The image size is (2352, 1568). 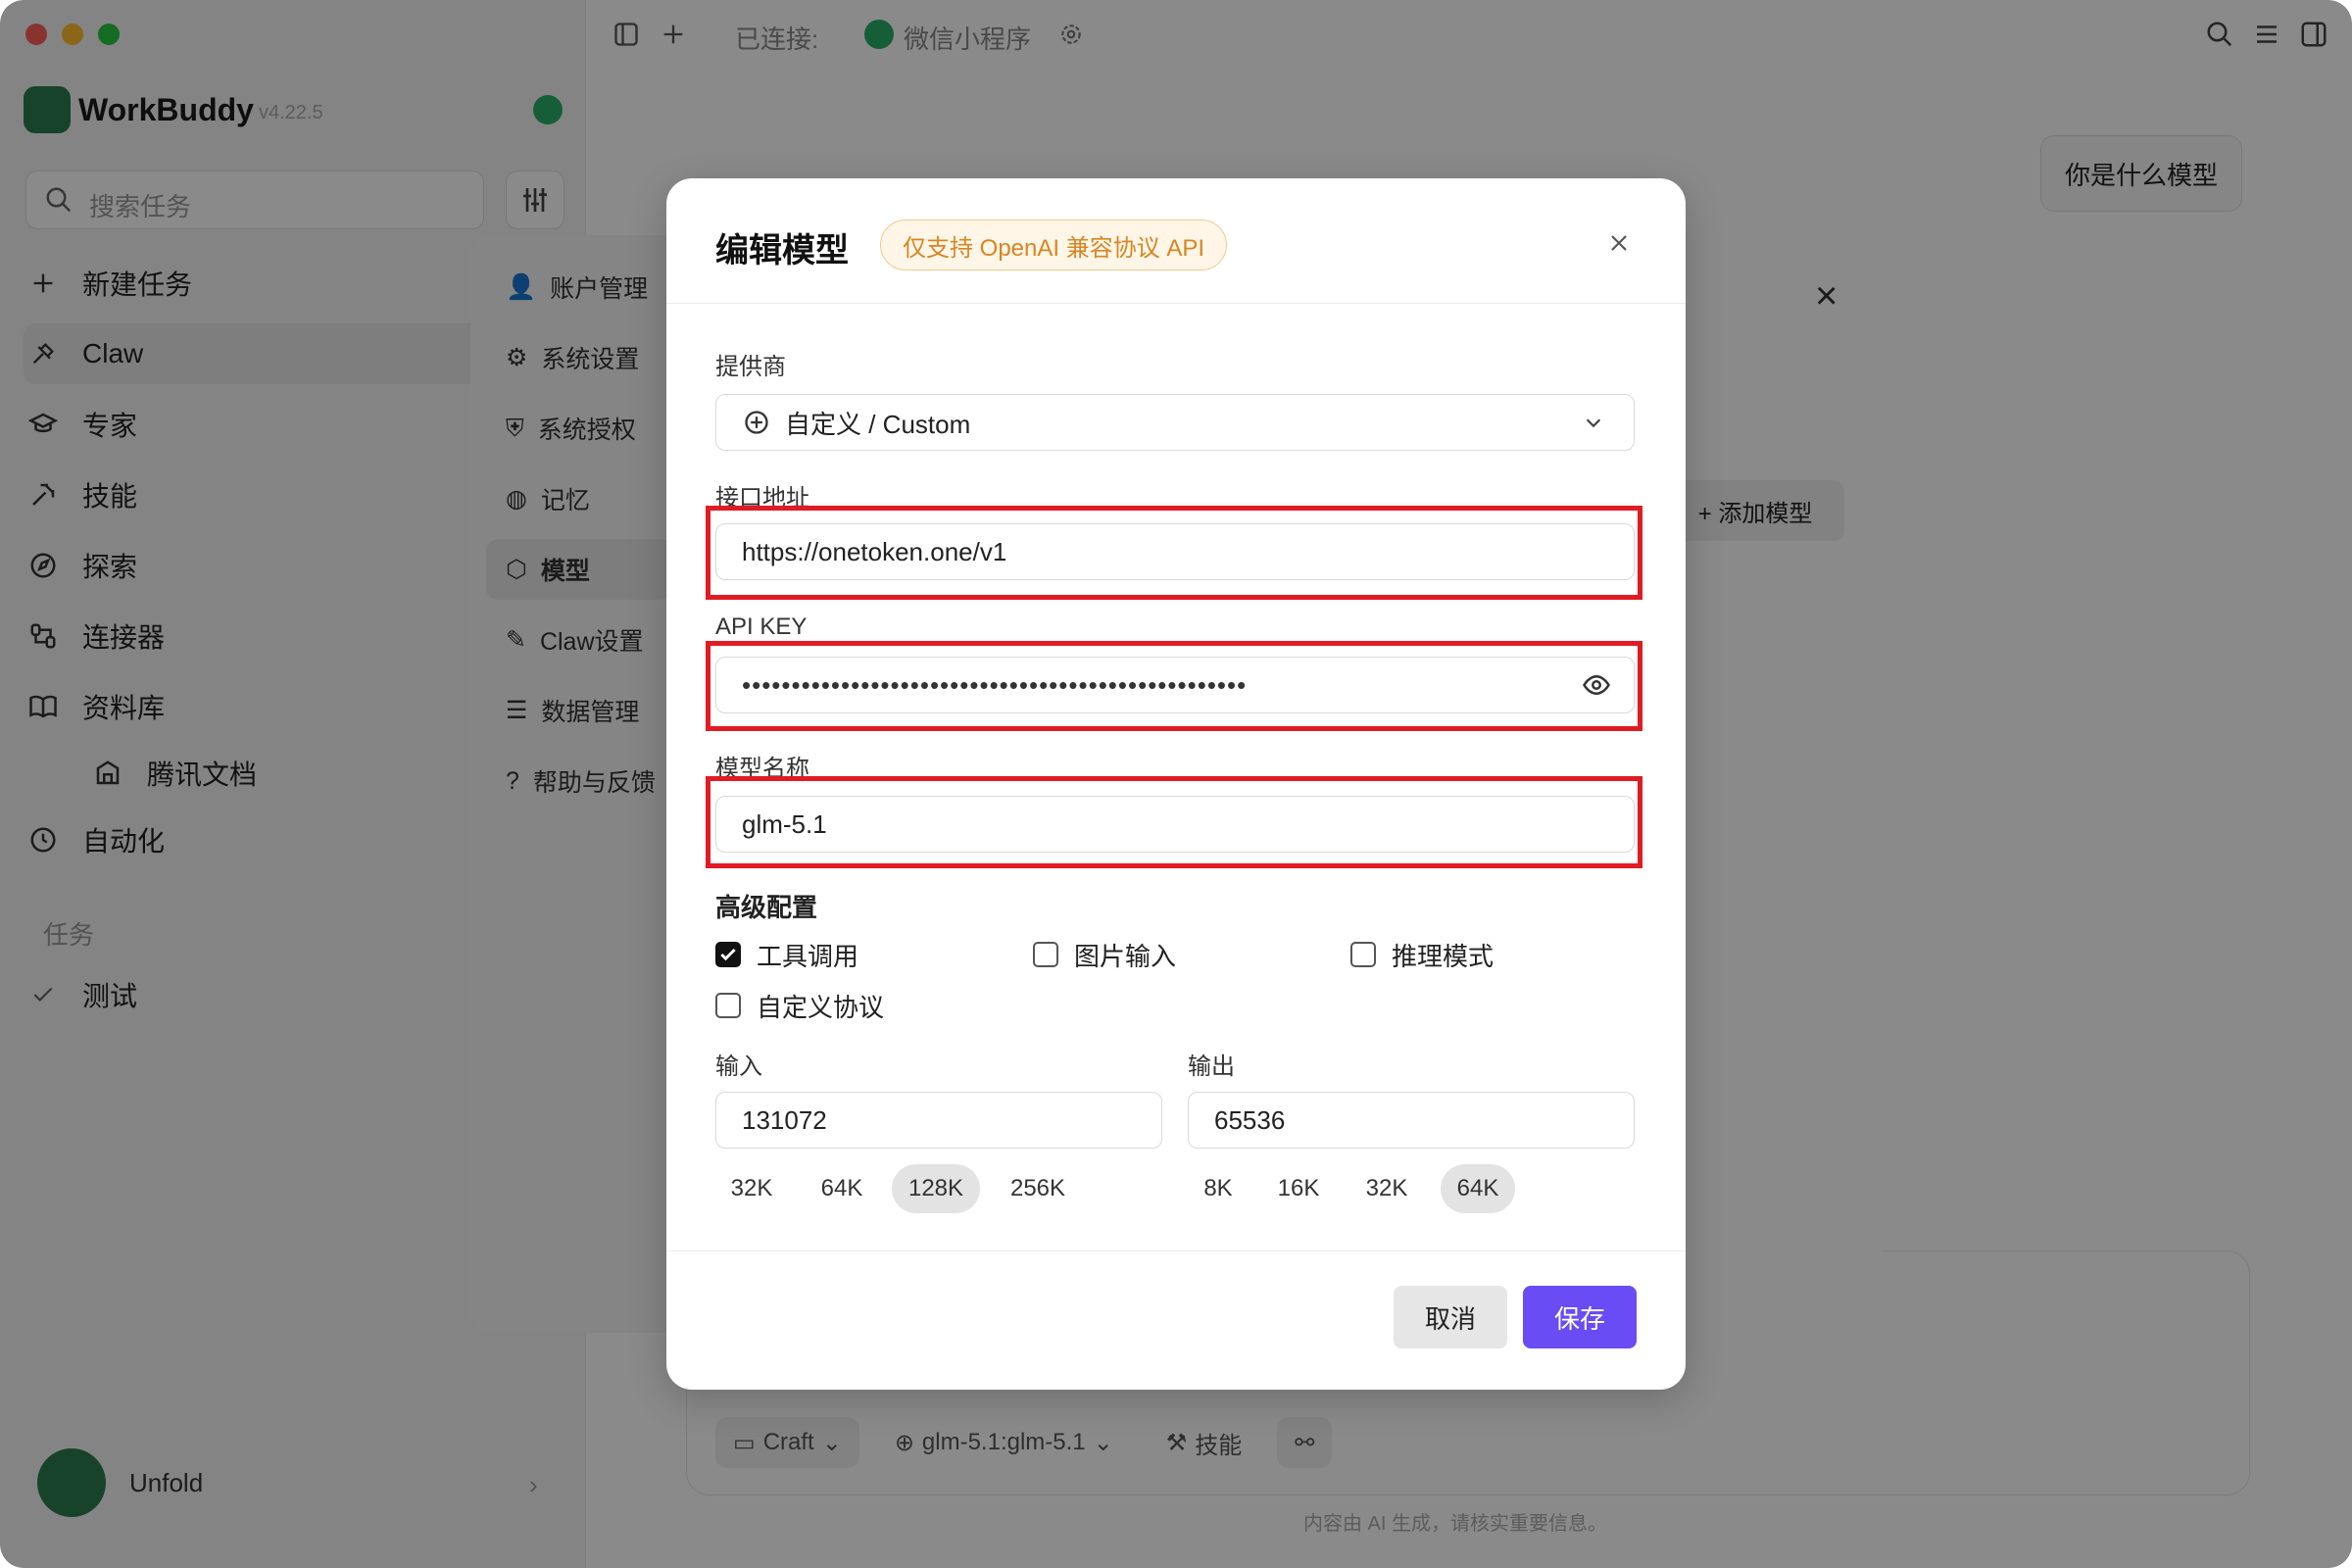 I want to click on image-input-checkbox: 图片输入, so click(x=1104, y=954).